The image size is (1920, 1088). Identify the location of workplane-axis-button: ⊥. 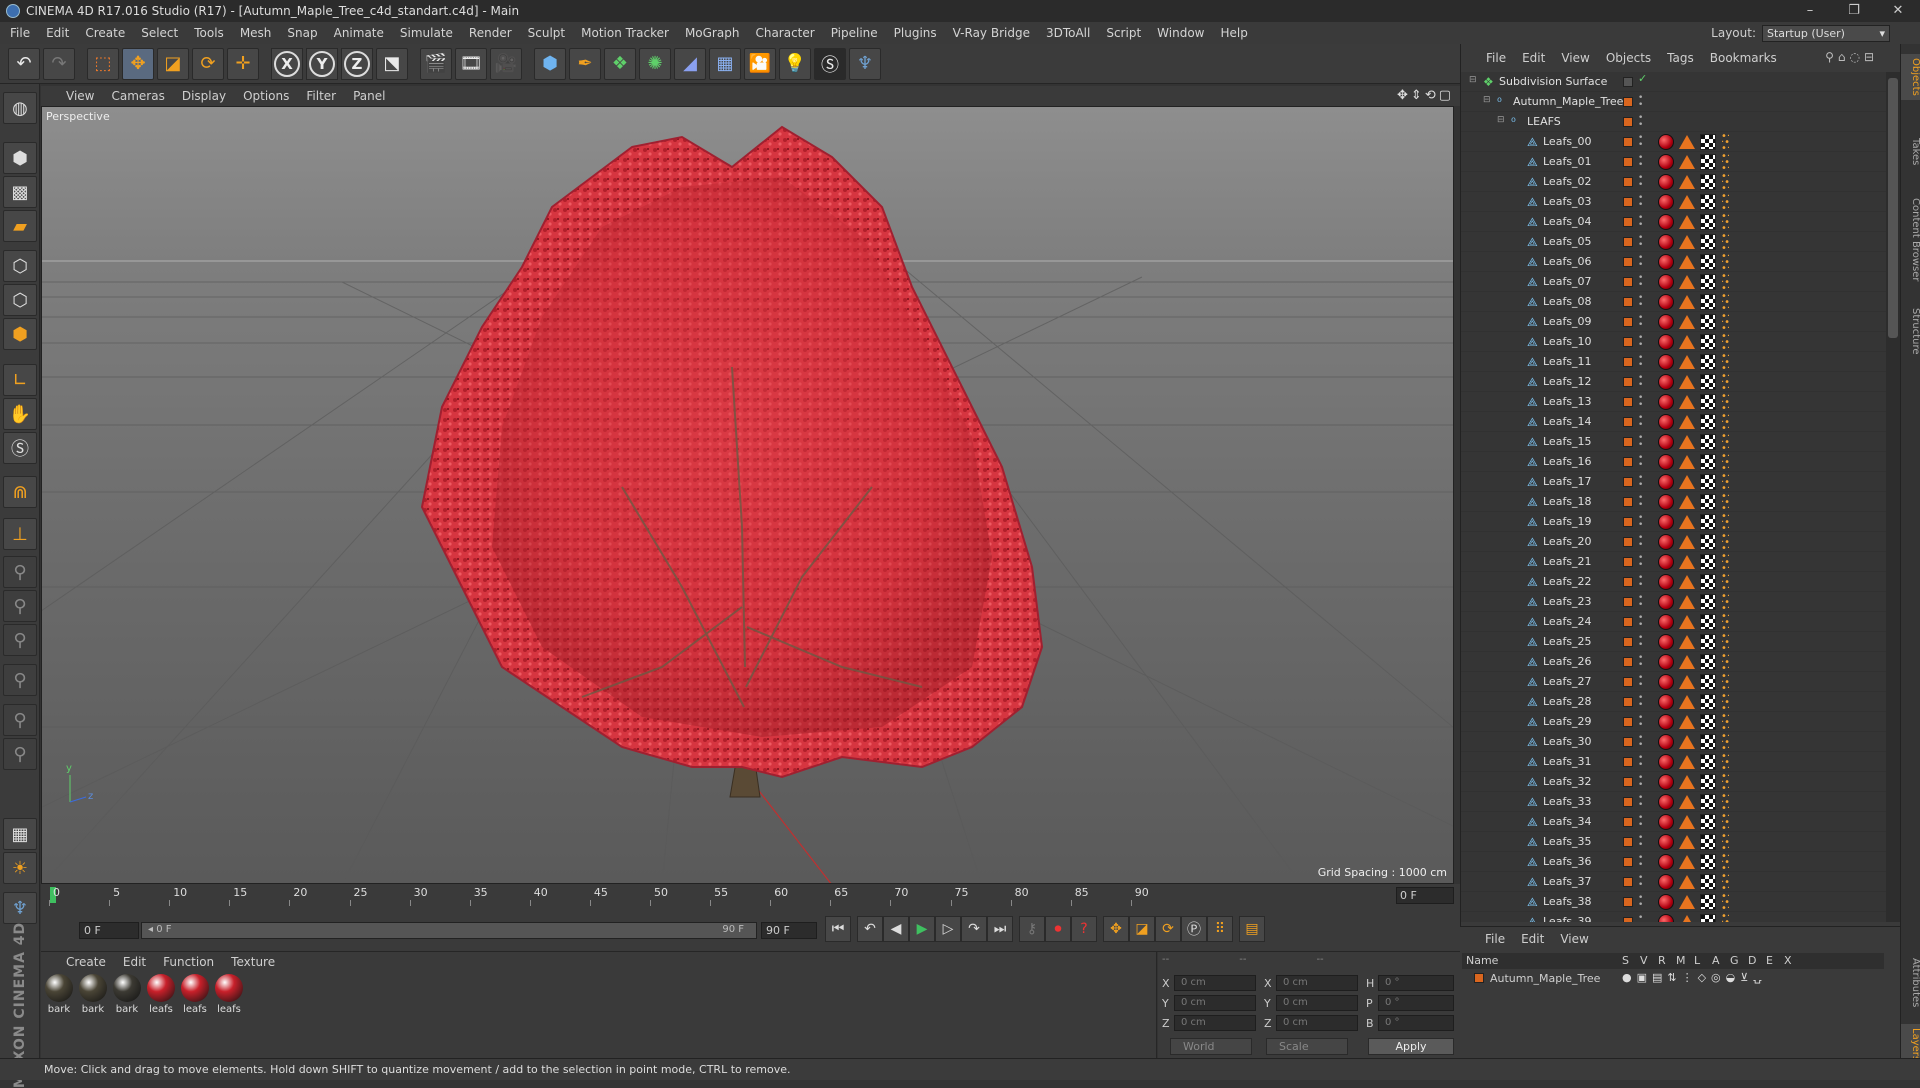
(20, 534).